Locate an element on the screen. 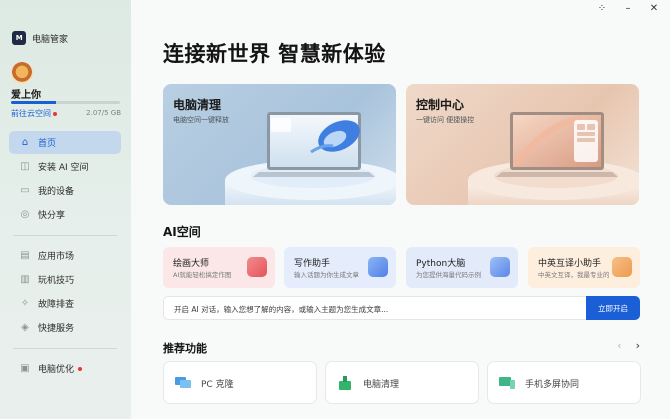  recommend-card-label: PC 克隆 is located at coordinates (217, 385).